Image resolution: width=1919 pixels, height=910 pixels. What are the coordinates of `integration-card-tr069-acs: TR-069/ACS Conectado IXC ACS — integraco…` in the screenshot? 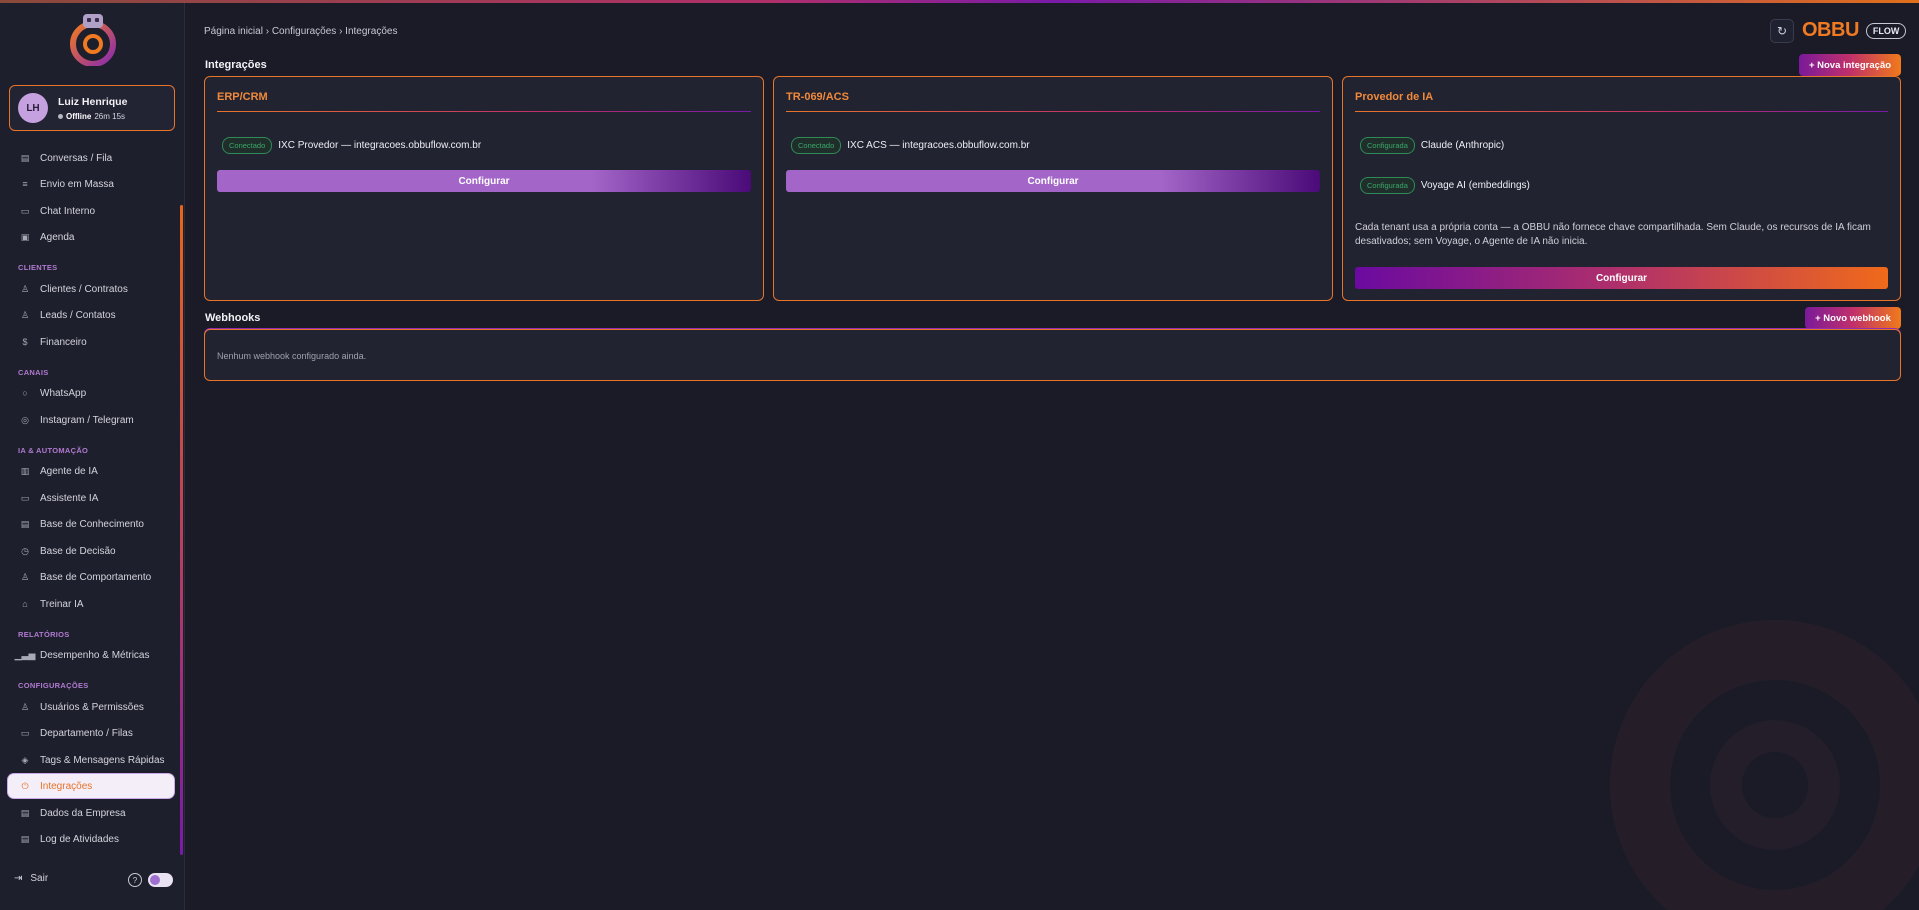 It's located at (1053, 188).